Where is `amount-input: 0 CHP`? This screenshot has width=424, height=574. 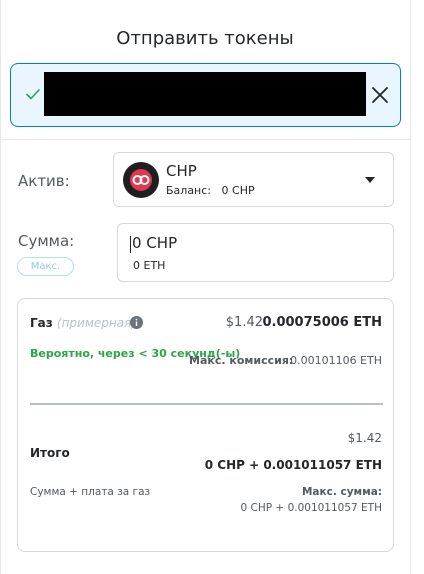 amount-input: 0 CHP is located at coordinates (252, 243).